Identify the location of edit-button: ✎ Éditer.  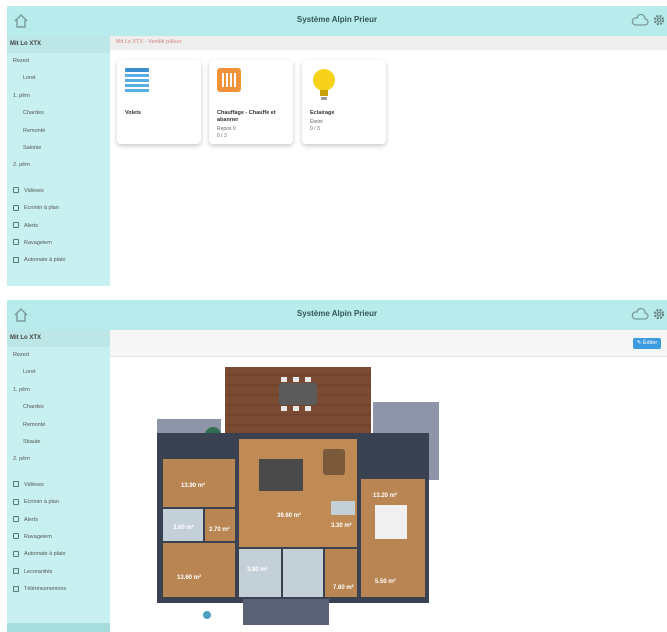
(647, 343).